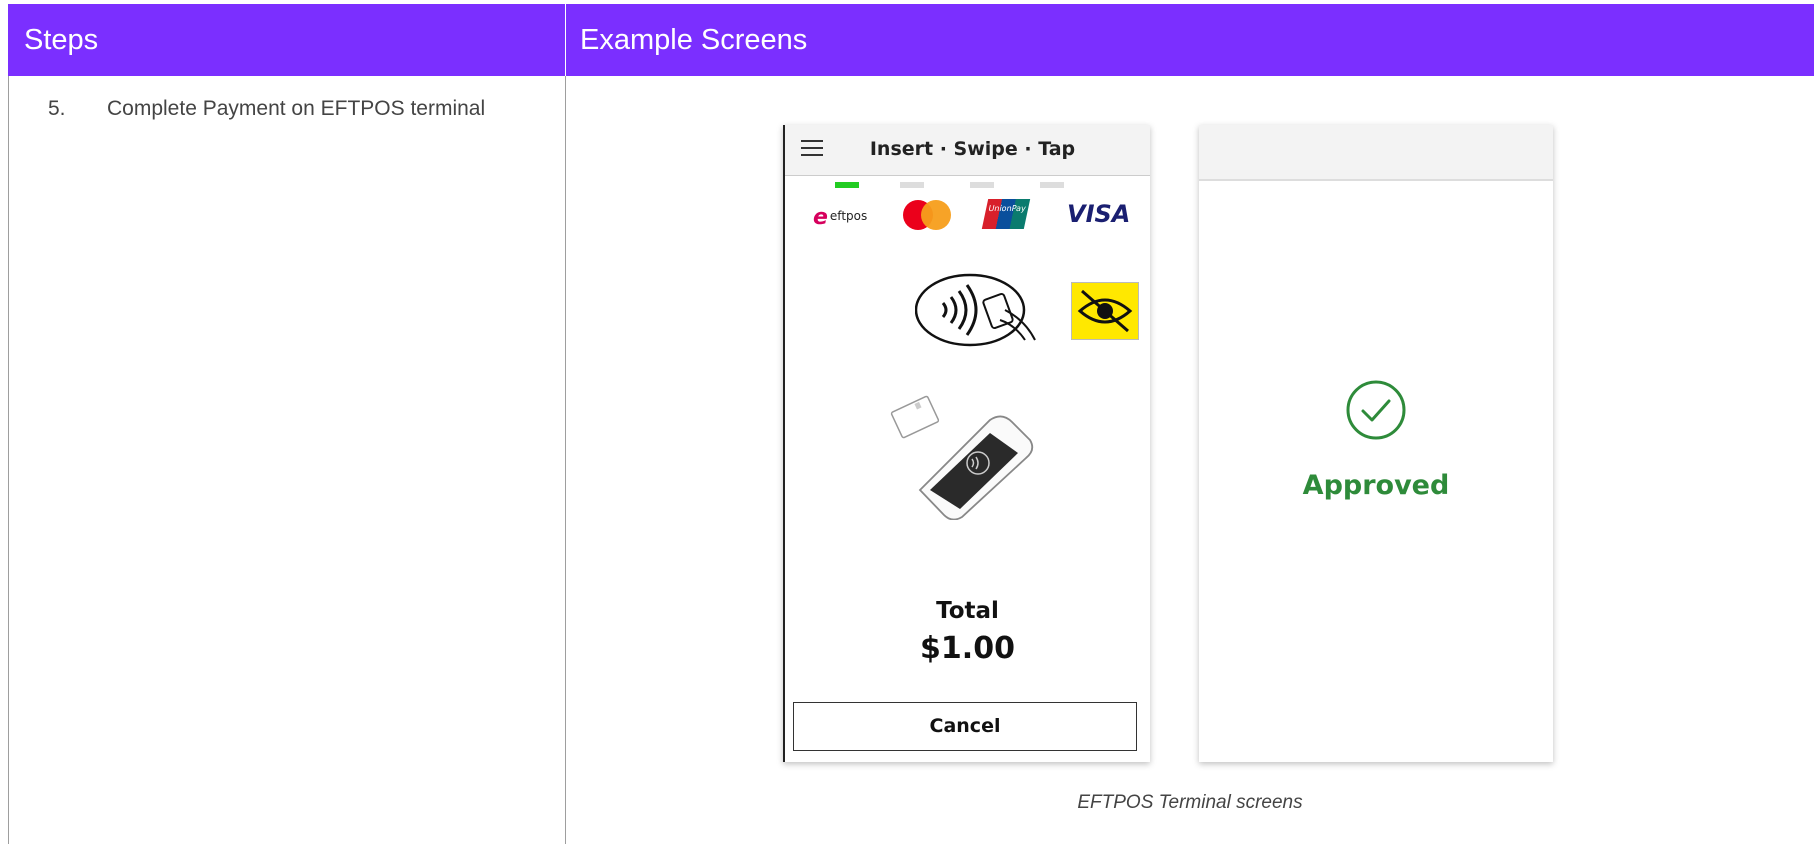 The width and height of the screenshot is (1814, 844). I want to click on terminal-title: Insert · Swipe · Tap, so click(972, 149).